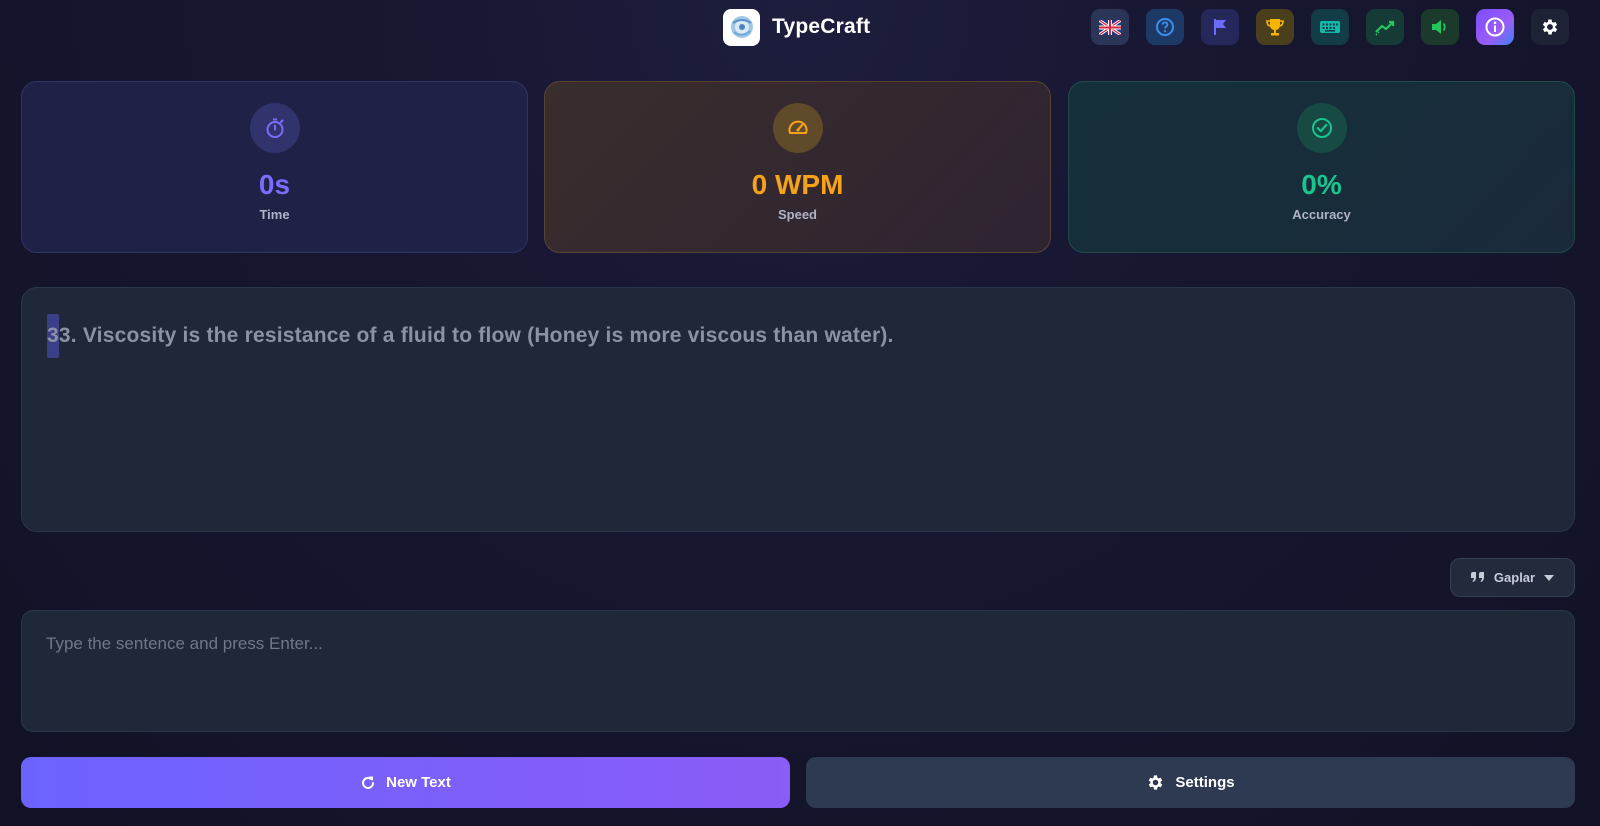 The image size is (1600, 826). I want to click on top-bar: TypeCraft, so click(800, 28).